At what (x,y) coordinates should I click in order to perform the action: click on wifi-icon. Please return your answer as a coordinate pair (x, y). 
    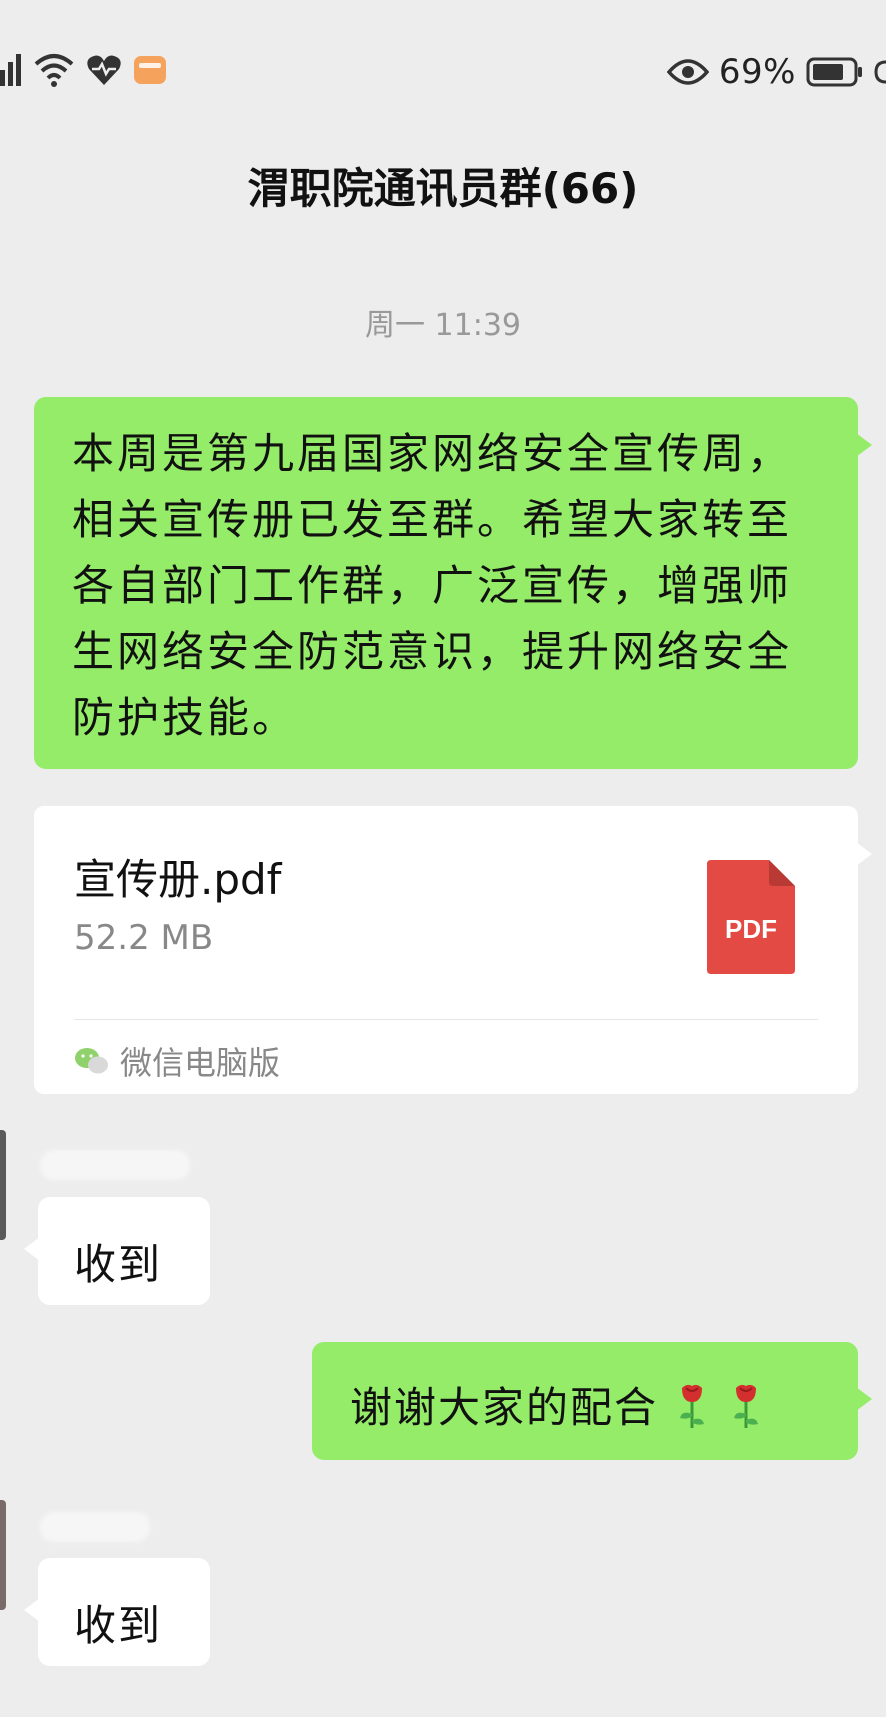
    Looking at the image, I should click on (54, 70).